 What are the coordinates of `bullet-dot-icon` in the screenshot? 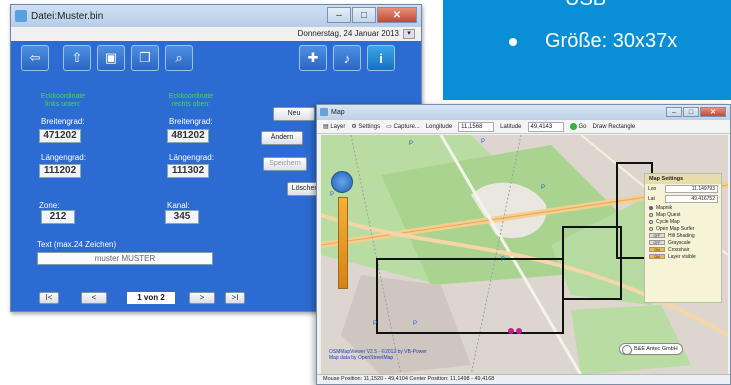 It's located at (513, 41).